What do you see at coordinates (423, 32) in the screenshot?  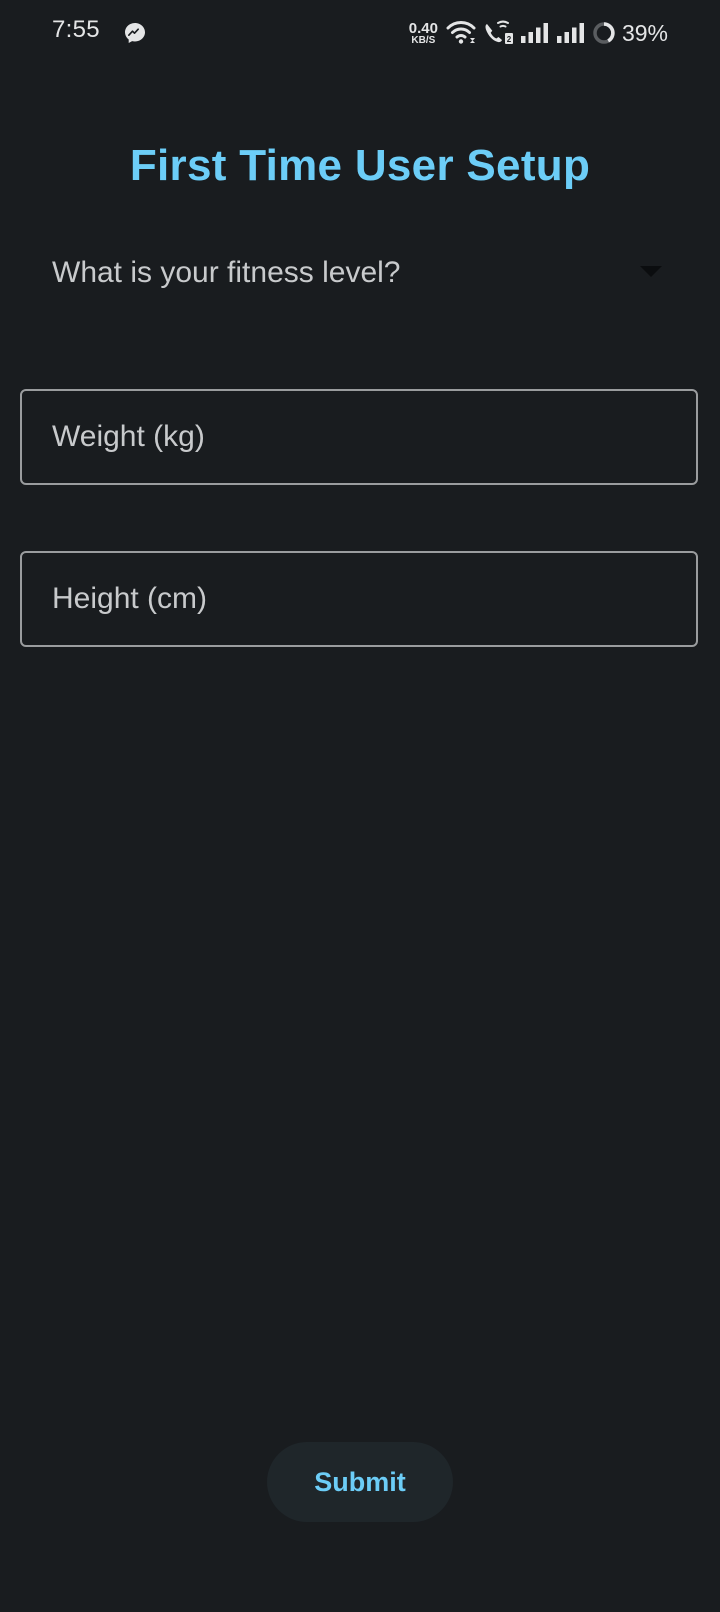 I see `network-speed: 0.40 KB/S` at bounding box center [423, 32].